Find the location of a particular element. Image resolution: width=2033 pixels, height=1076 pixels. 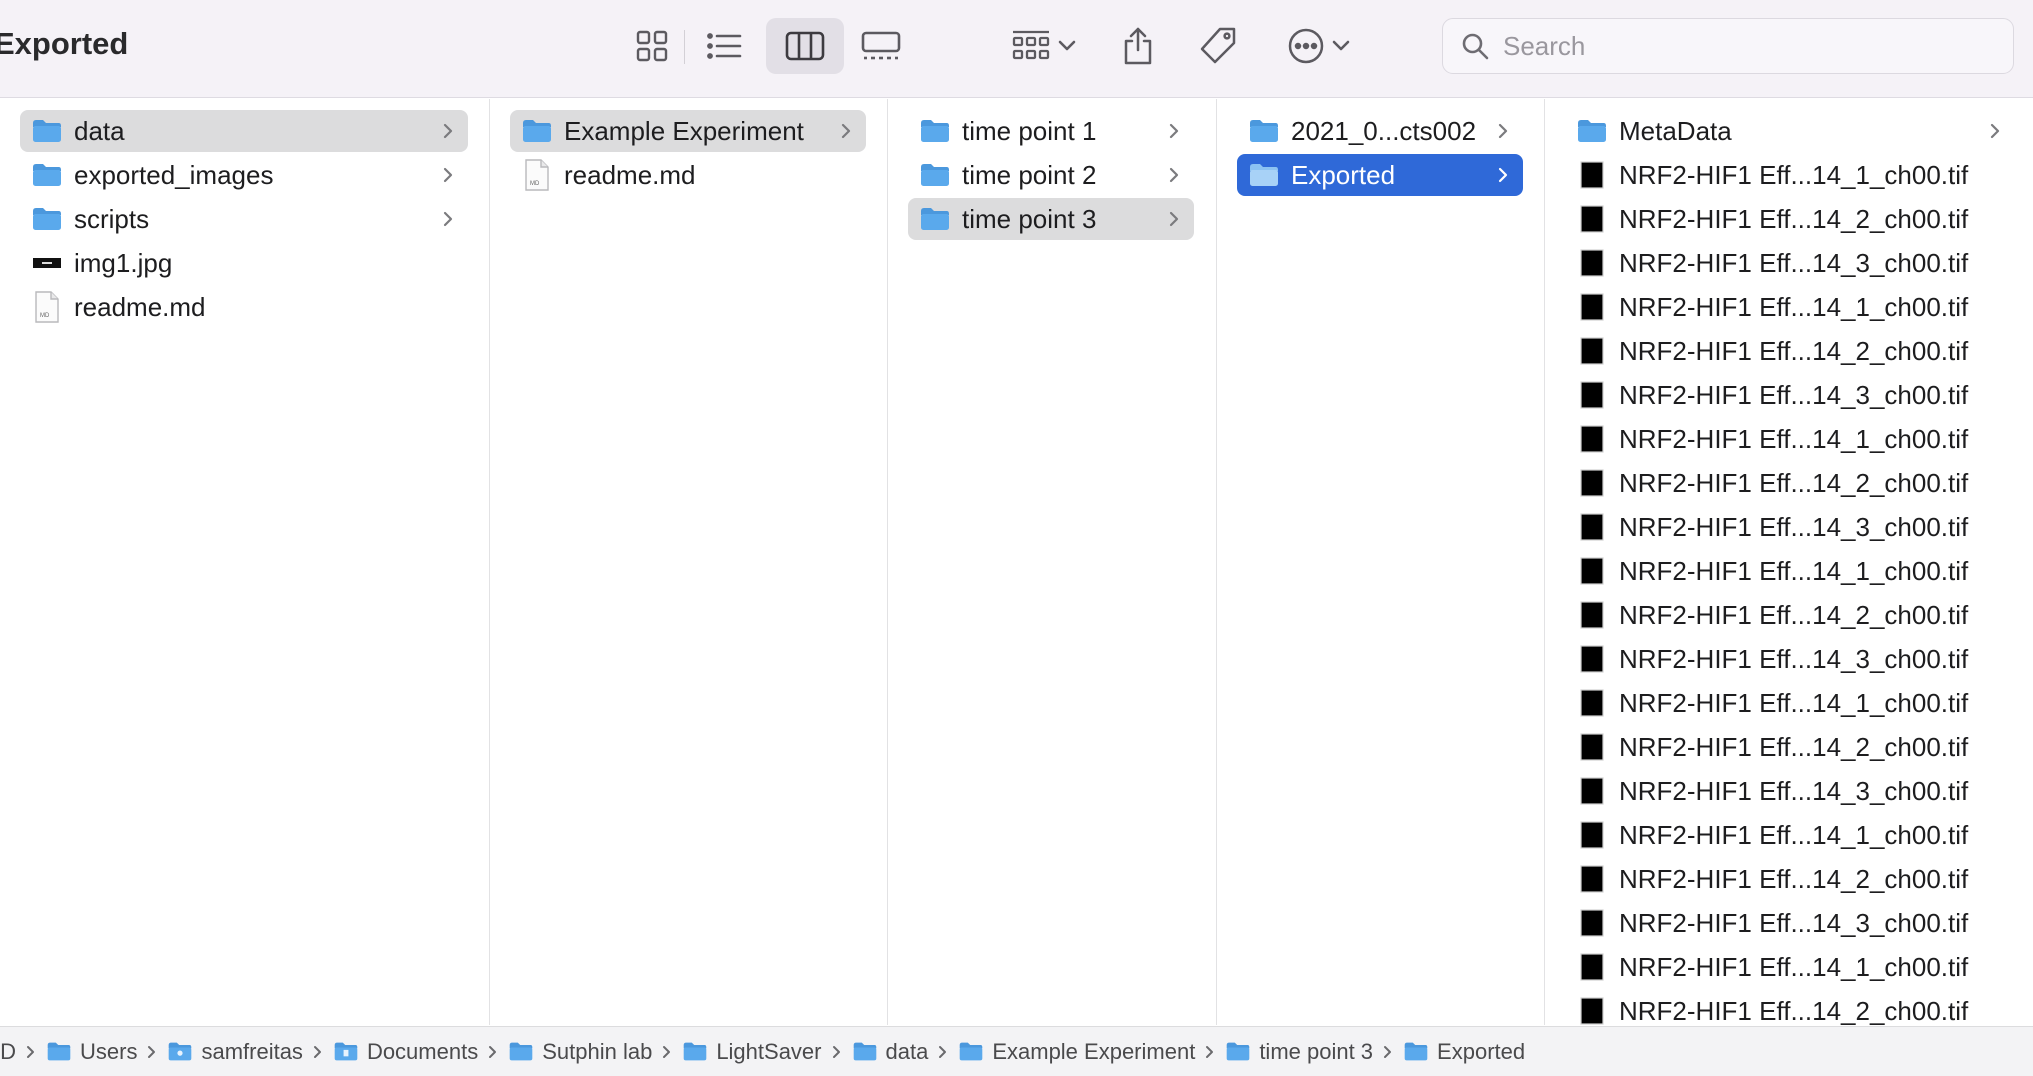

breadcrumb-item: Exported is located at coordinates (1464, 1052).